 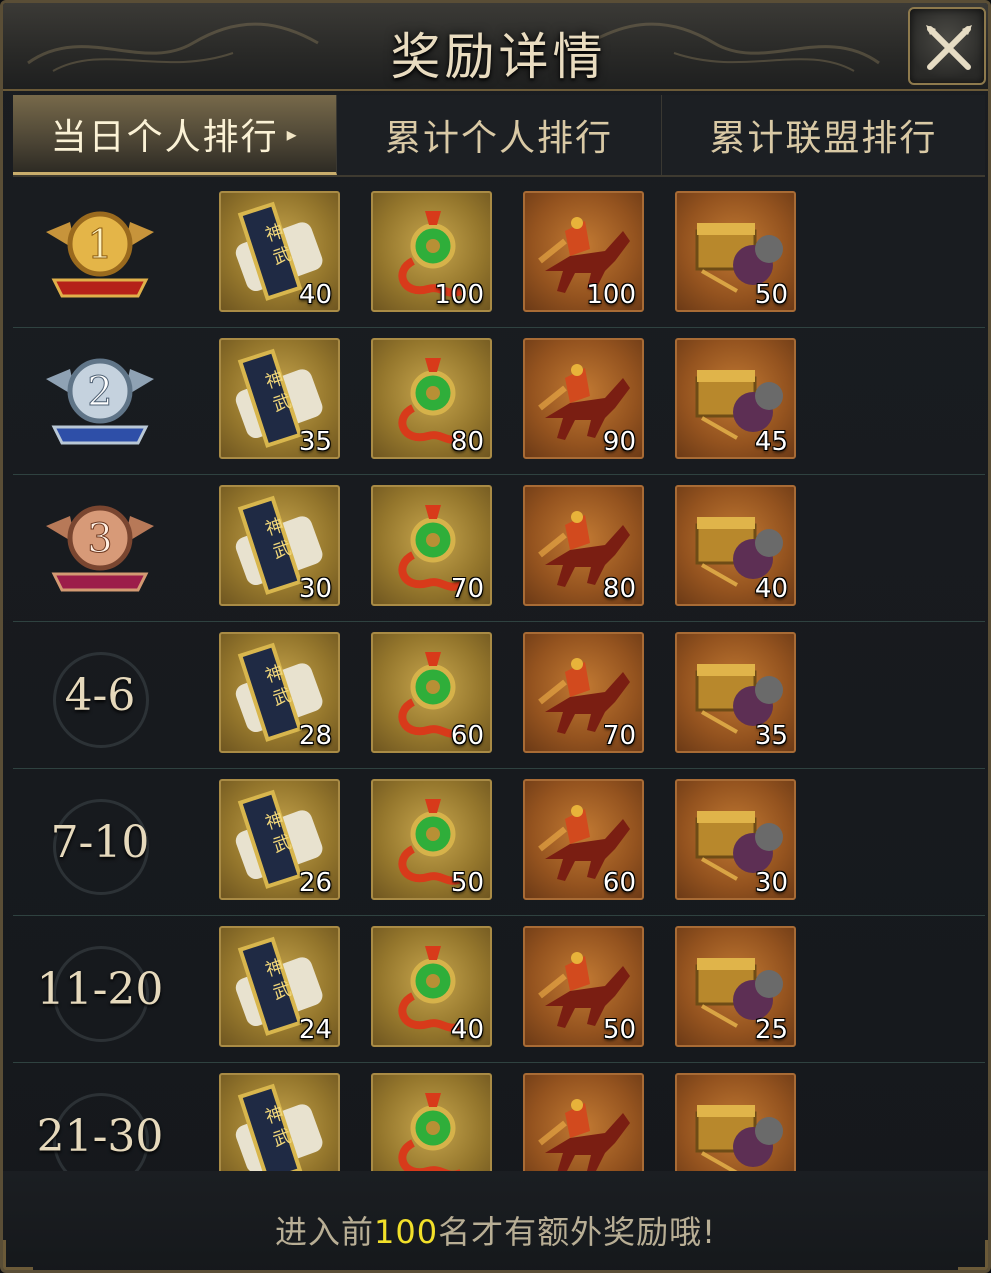 I want to click on reward-item: 神武 28, so click(x=279, y=692).